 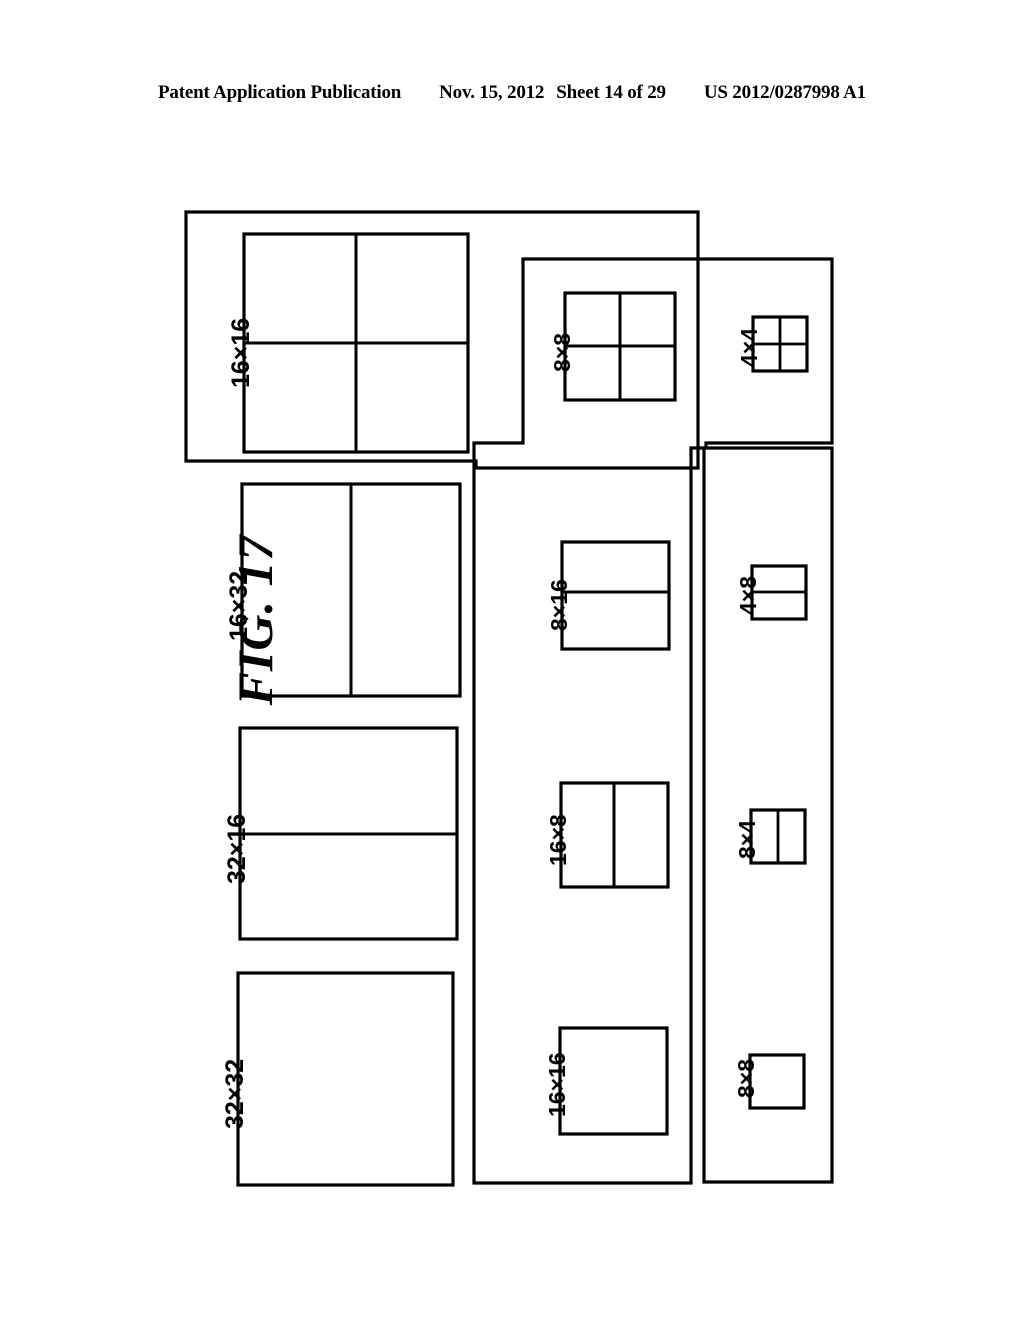 I want to click on block-label-4x8: 4×8, so click(x=748, y=595).